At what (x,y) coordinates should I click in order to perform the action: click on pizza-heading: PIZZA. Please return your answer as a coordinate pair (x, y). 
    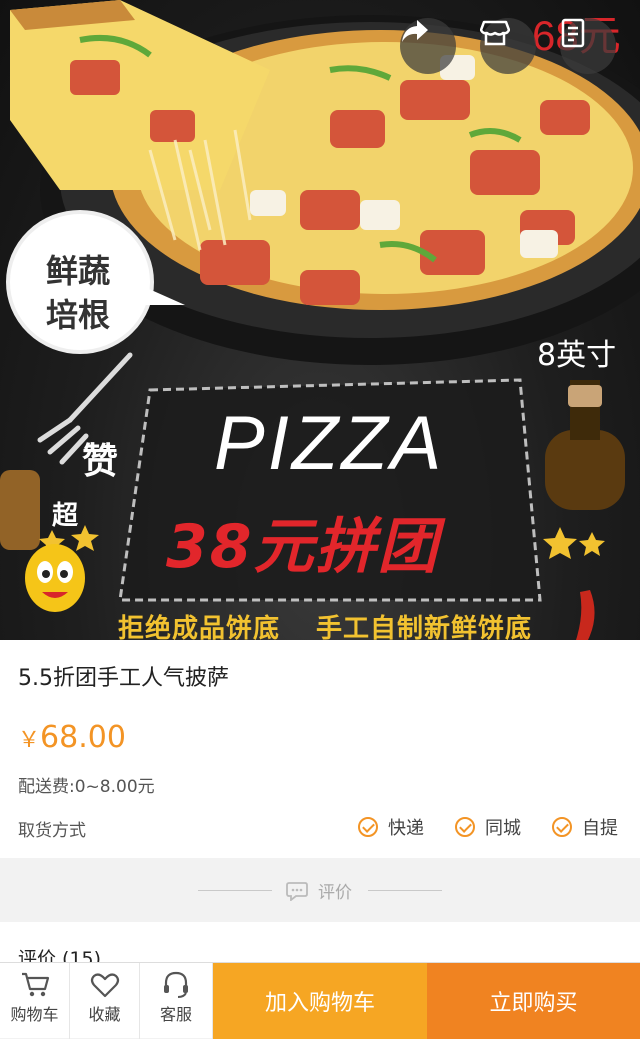
    Looking at the image, I should click on (329, 443).